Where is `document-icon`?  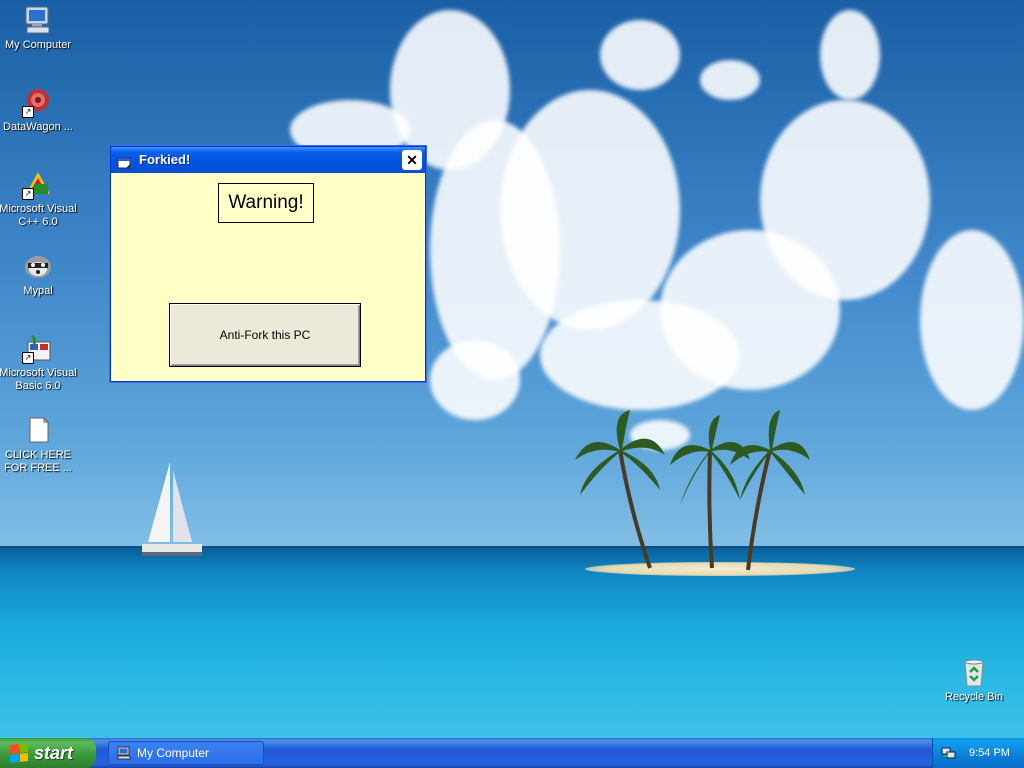 document-icon is located at coordinates (38, 430).